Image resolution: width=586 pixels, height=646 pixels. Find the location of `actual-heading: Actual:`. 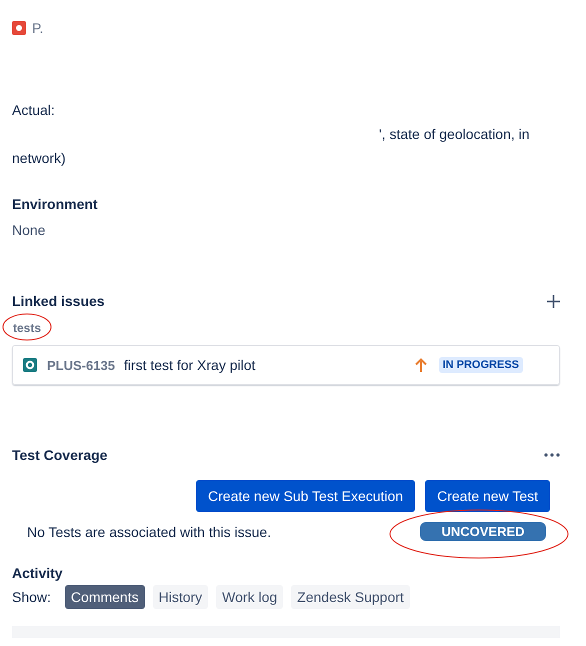

actual-heading: Actual: is located at coordinates (34, 110).